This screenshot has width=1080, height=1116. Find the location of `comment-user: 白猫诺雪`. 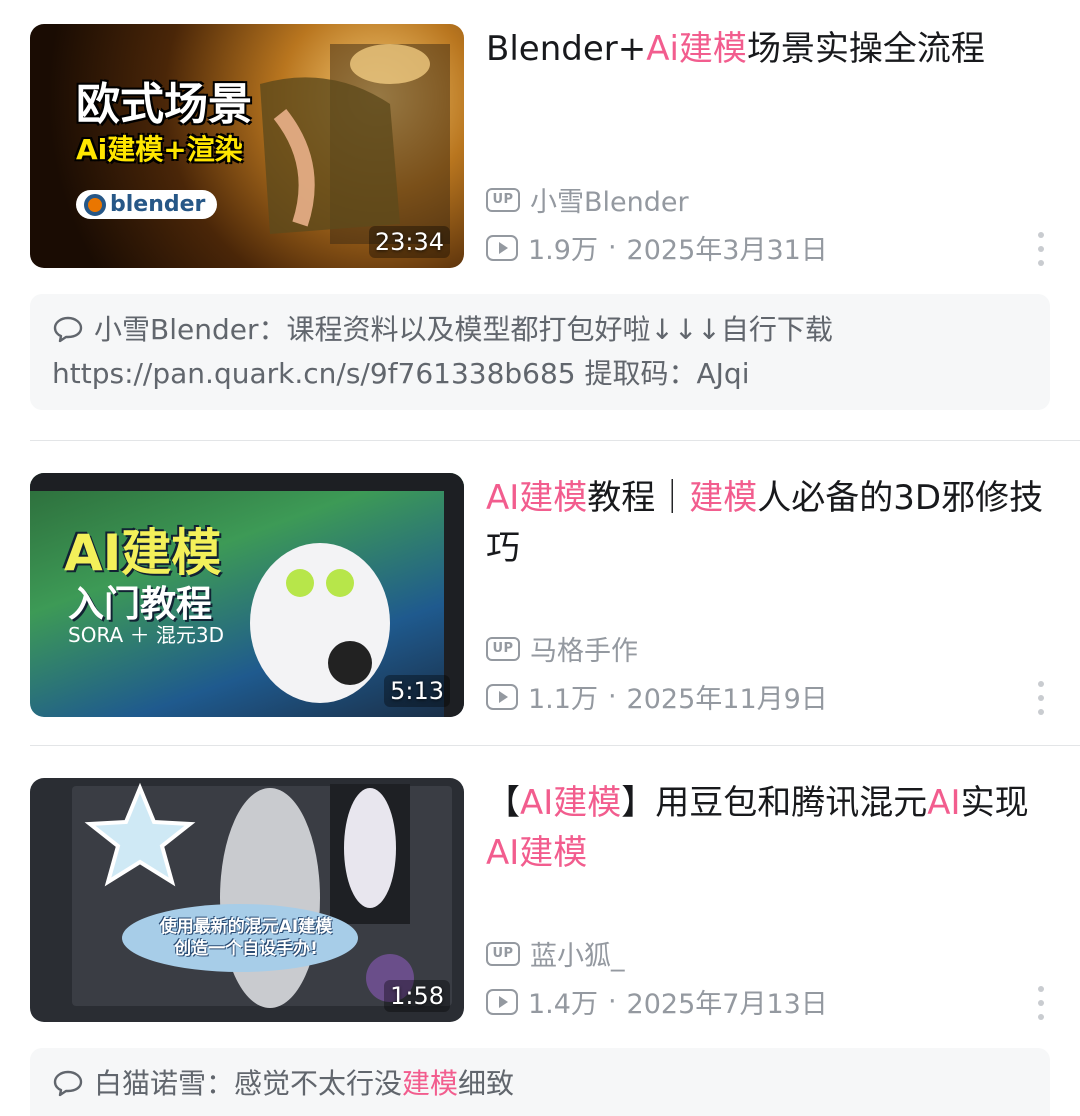

comment-user: 白猫诺雪 is located at coordinates (150, 1083).